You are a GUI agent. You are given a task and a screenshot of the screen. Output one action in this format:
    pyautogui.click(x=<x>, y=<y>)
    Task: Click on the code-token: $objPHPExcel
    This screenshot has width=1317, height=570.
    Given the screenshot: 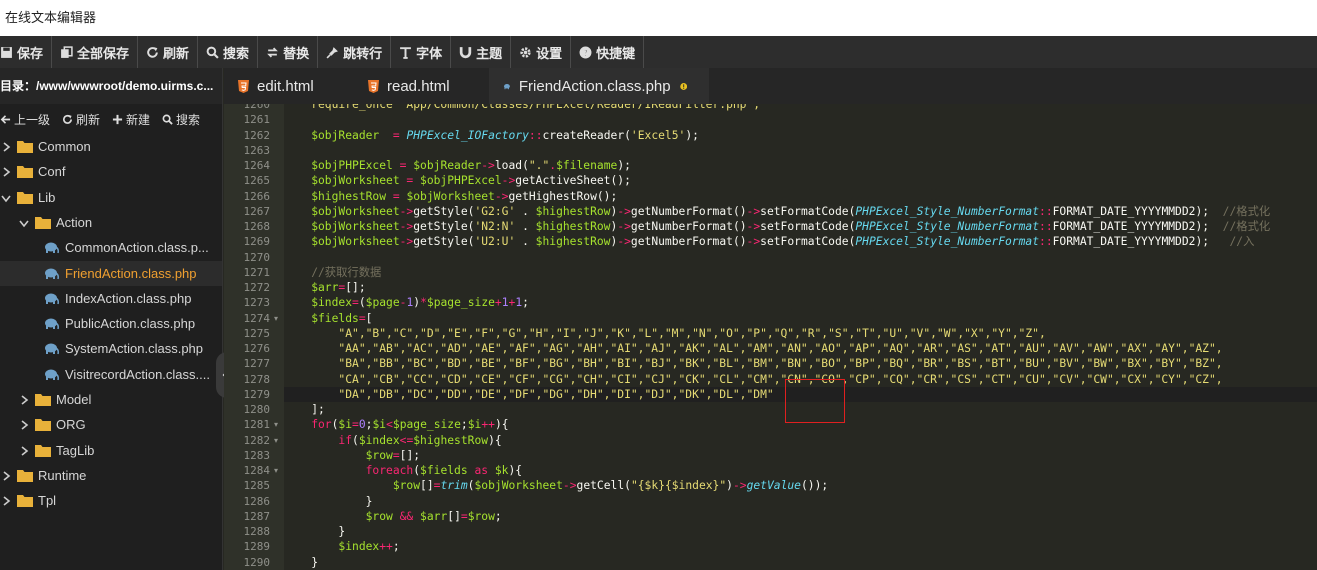 What is the action you would take?
    pyautogui.click(x=338, y=165)
    